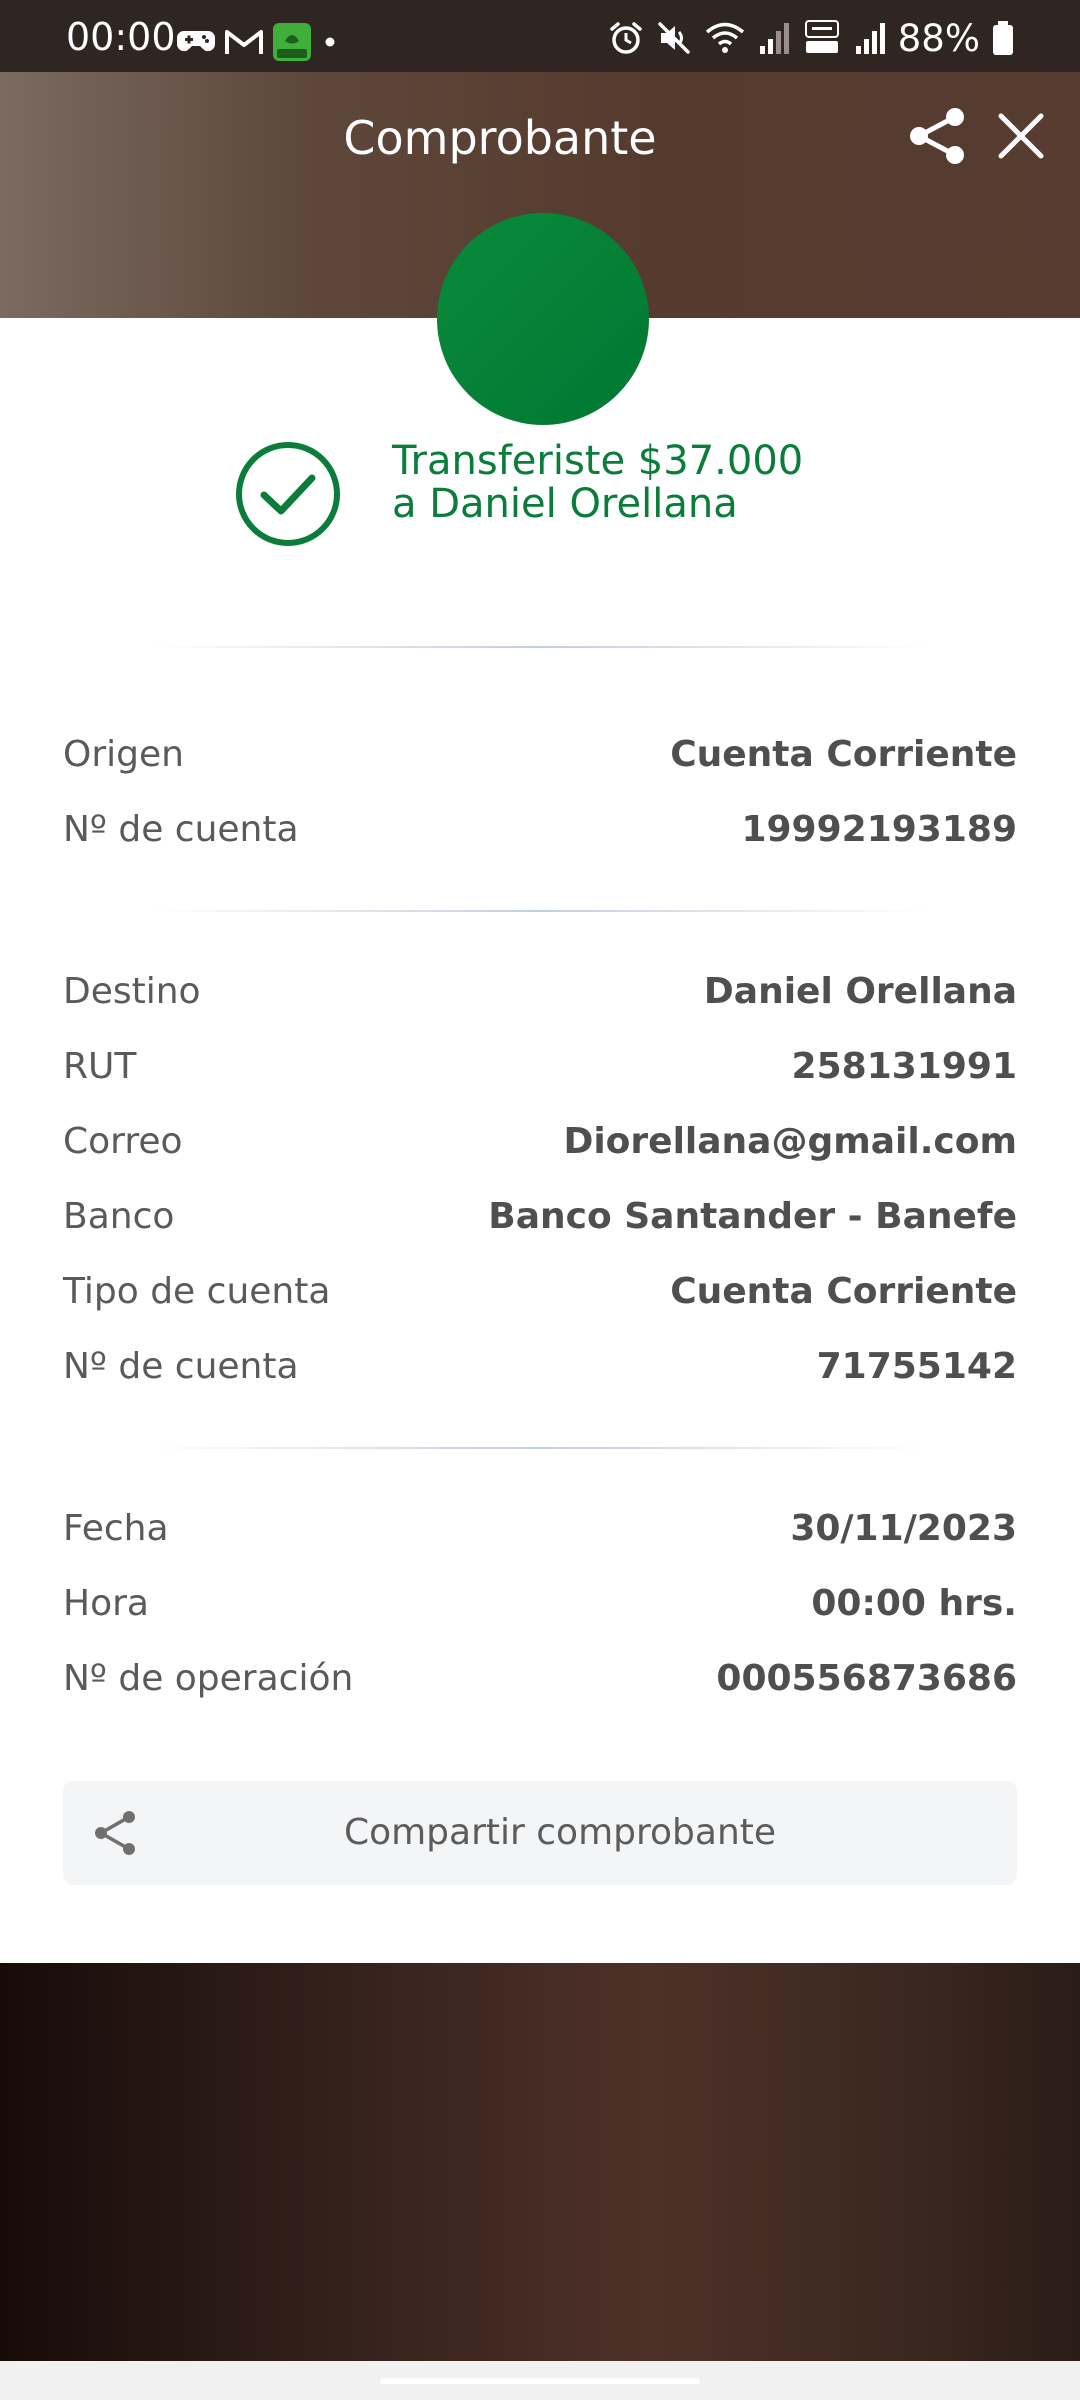  What do you see at coordinates (821, 36) in the screenshot?
I see `volte-lte-icon` at bounding box center [821, 36].